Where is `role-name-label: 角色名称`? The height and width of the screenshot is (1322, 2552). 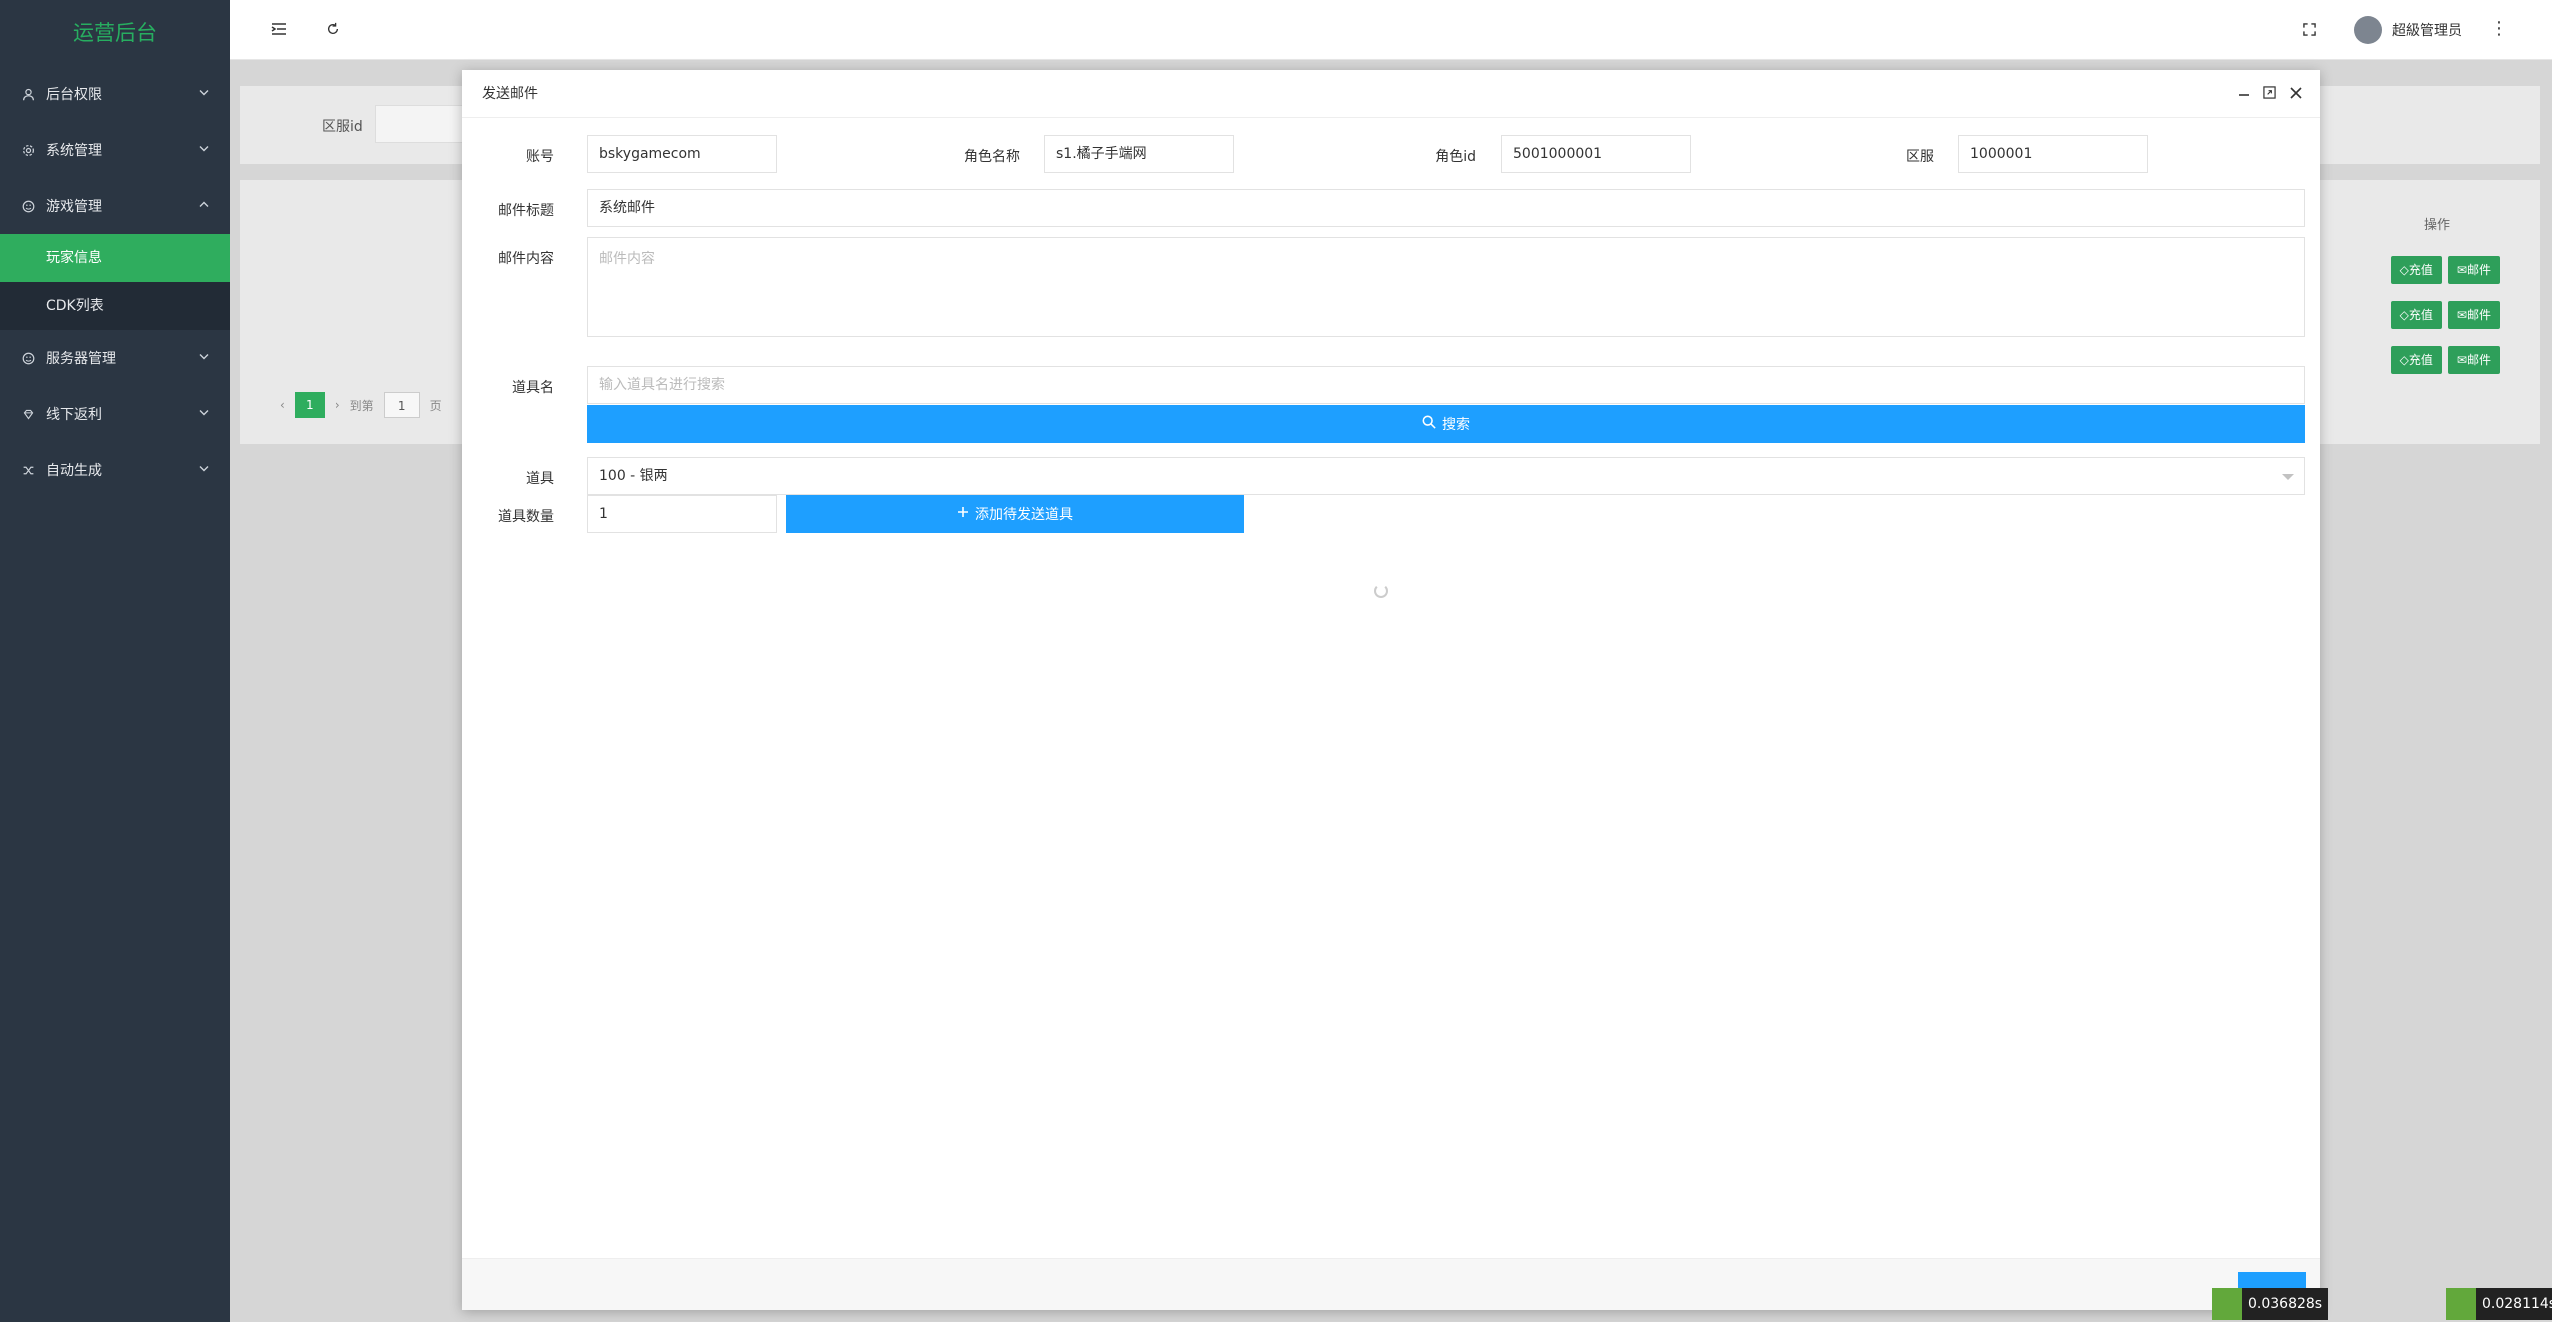
role-name-label: 角色名称 is located at coordinates (992, 157).